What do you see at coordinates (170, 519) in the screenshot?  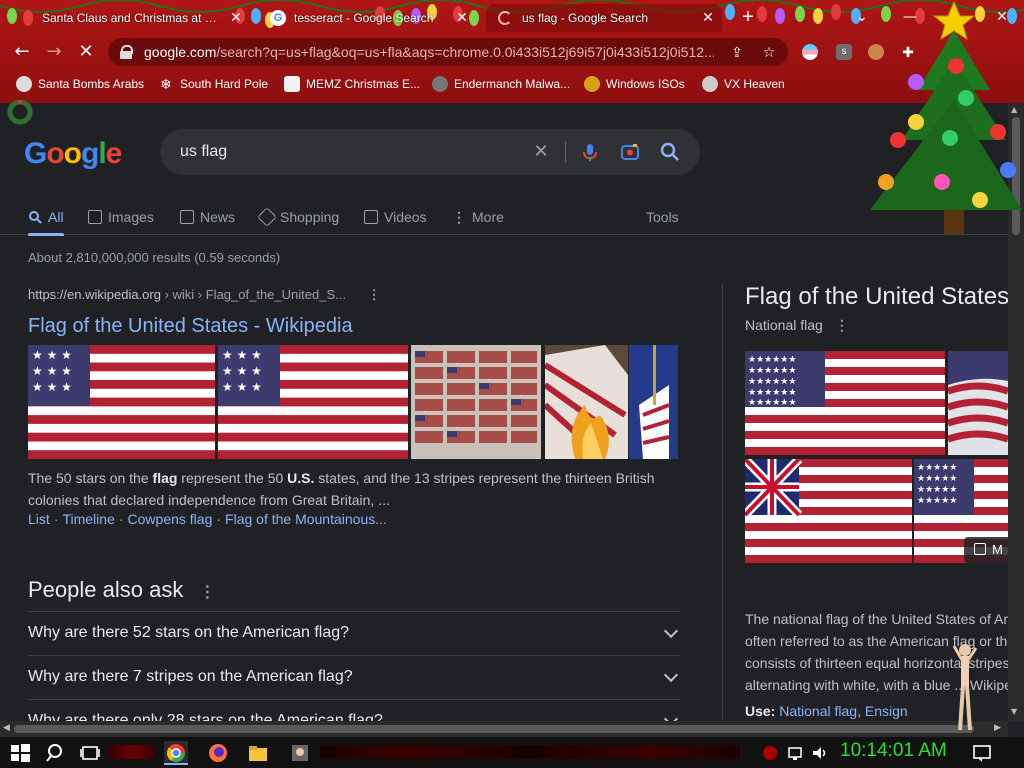 I see `sitelink: Cowpens flag` at bounding box center [170, 519].